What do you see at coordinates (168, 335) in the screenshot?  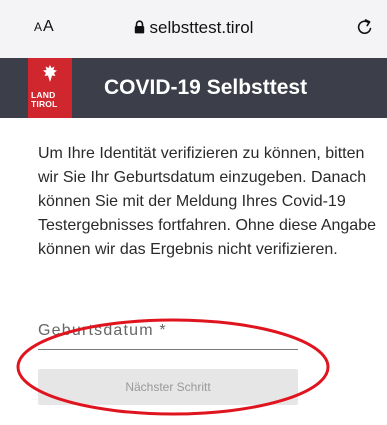 I see `birthdate-input: Geburtsdatum *` at bounding box center [168, 335].